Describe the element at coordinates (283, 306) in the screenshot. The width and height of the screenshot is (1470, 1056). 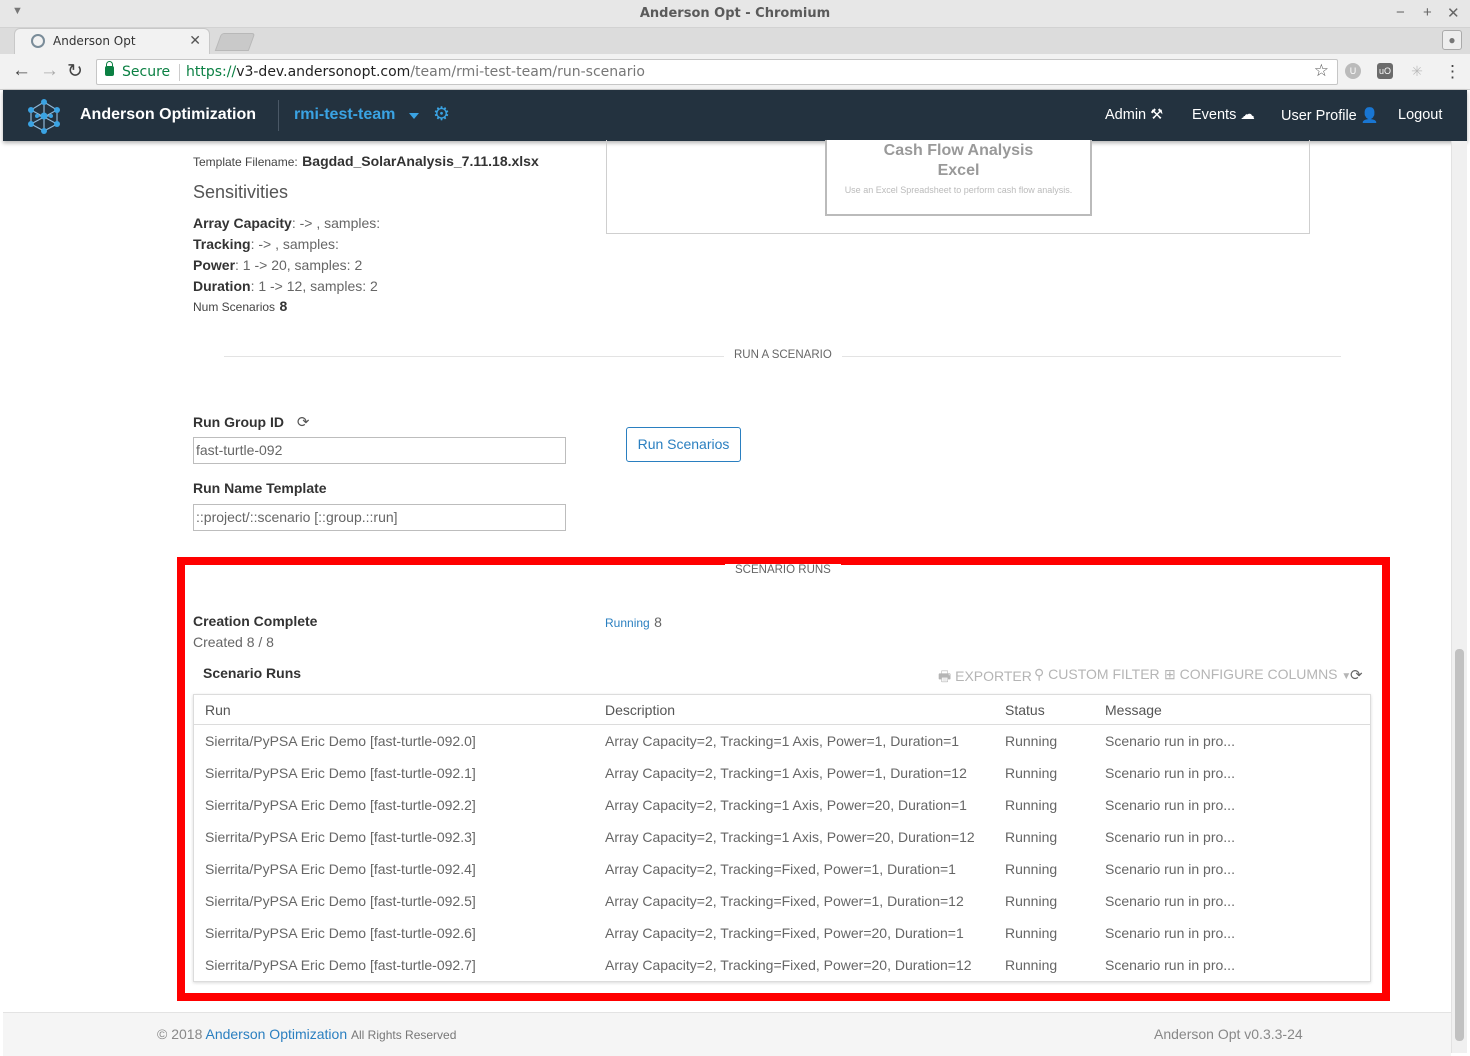
I see `num-scenarios-value: 8` at that location.